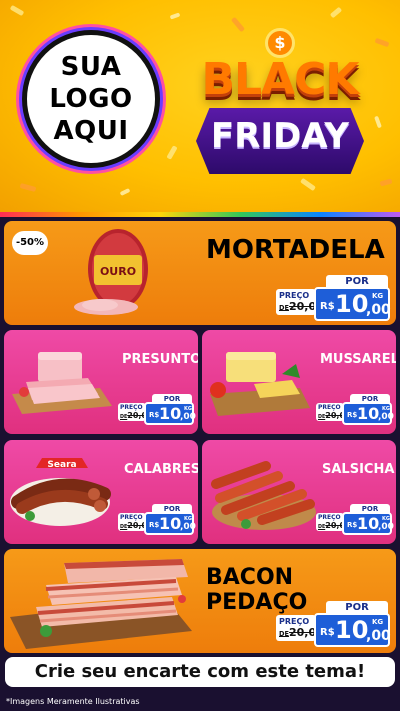  Describe the element at coordinates (61, 465) in the screenshot. I see `brand-seara: Seara` at that location.